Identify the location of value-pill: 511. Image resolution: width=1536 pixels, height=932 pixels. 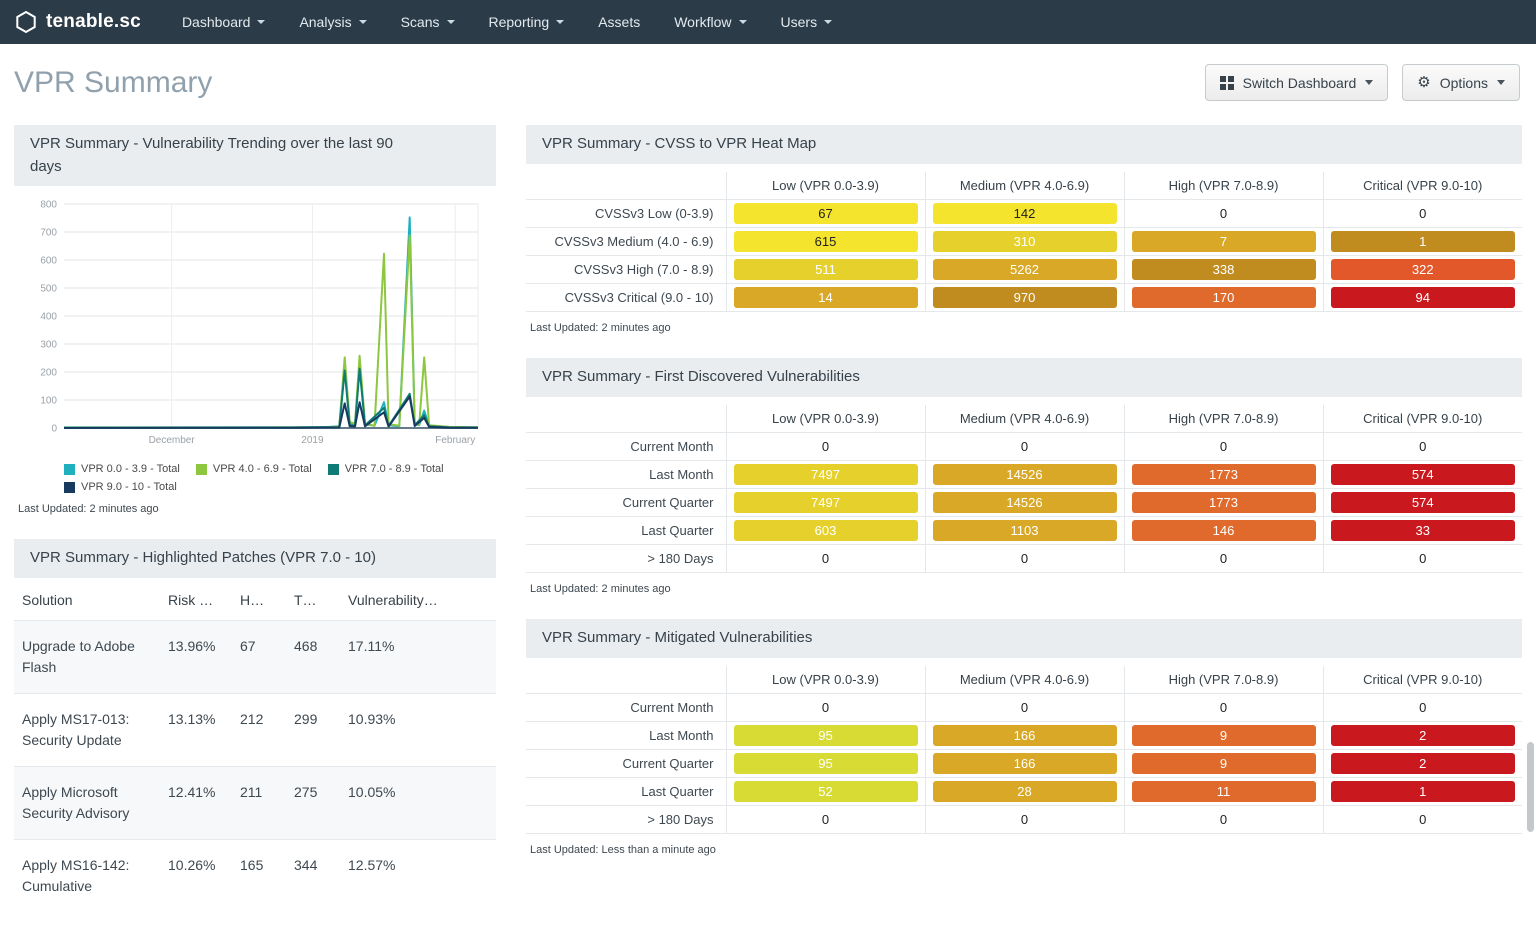
(825, 269).